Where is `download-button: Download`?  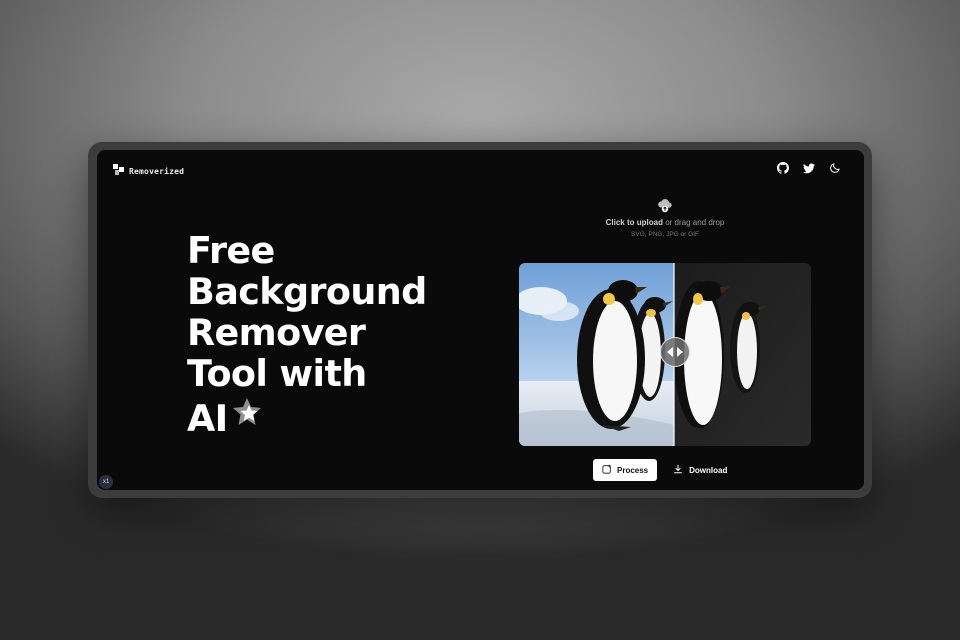
download-button: Download is located at coordinates (700, 470).